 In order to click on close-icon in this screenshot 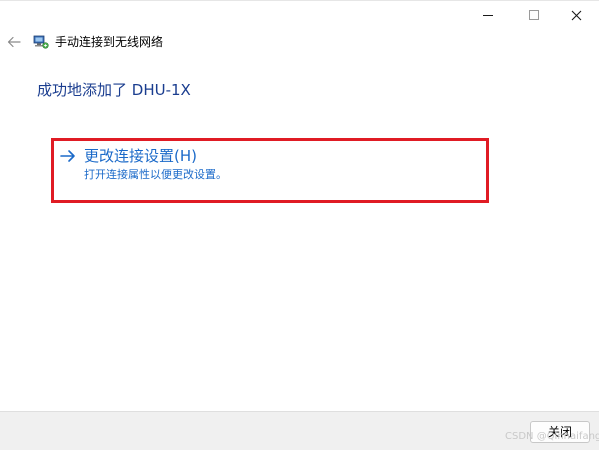, I will do `click(576, 15)`.